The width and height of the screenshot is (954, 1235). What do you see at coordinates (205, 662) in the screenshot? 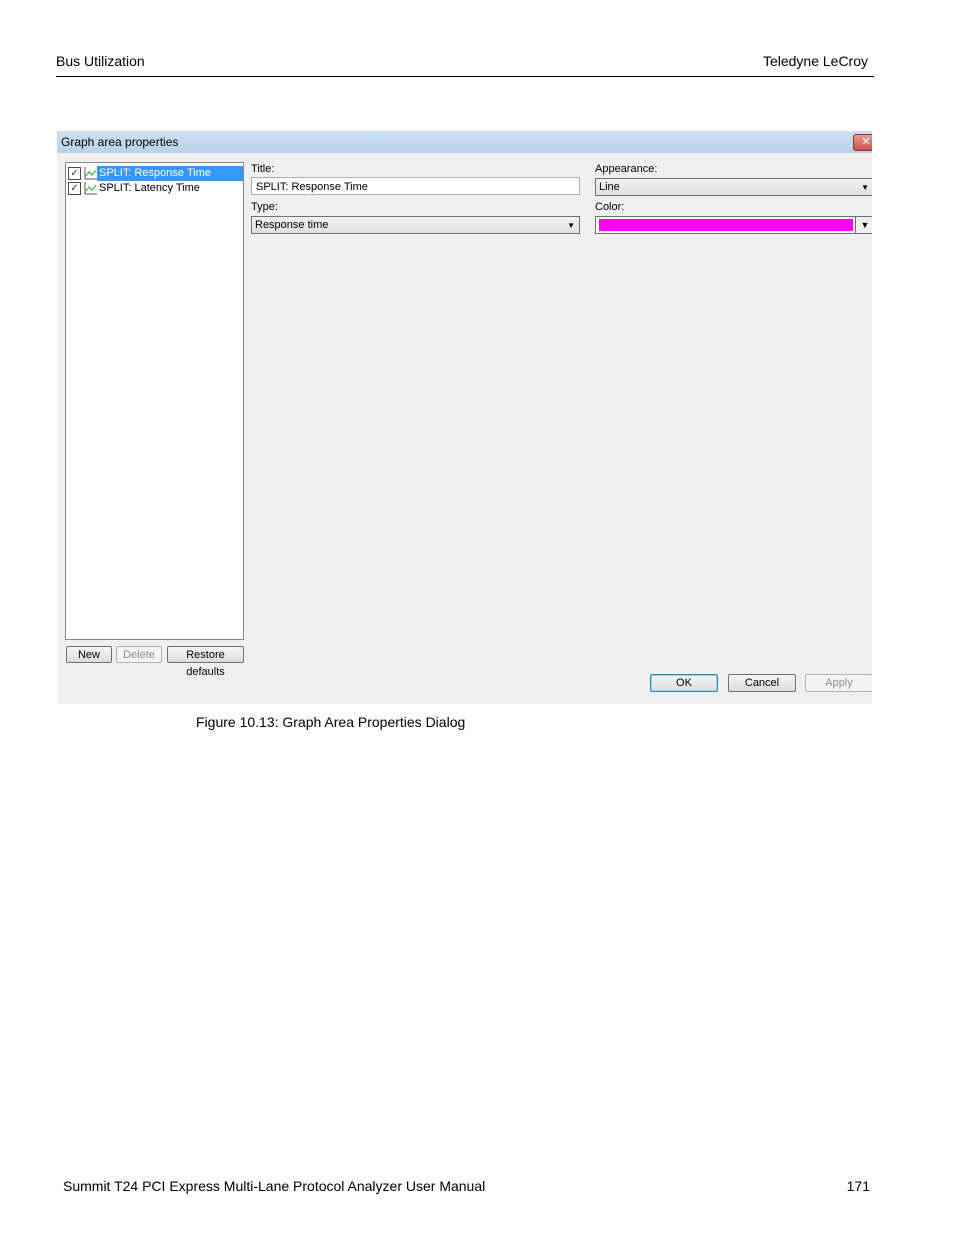
I see `restore-defaults-button: Restore defaults` at bounding box center [205, 662].